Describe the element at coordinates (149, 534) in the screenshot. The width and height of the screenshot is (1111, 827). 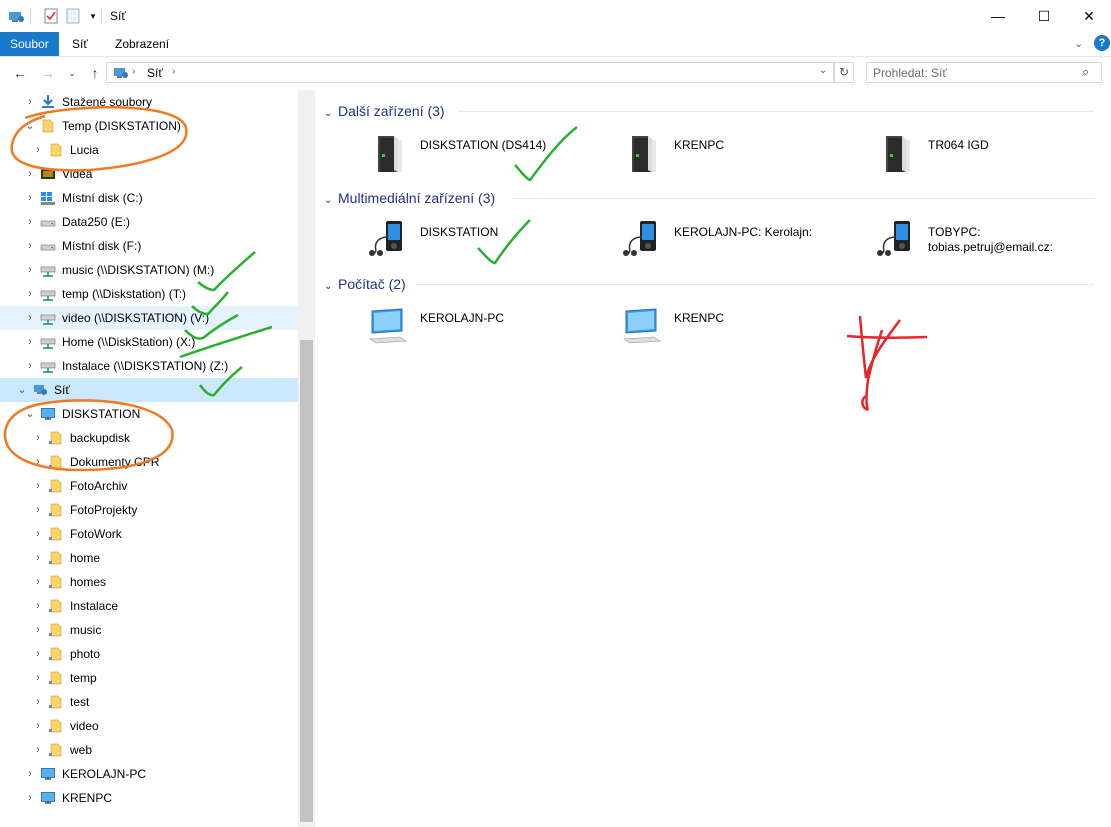
I see `nav-item: › FotoWork` at that location.